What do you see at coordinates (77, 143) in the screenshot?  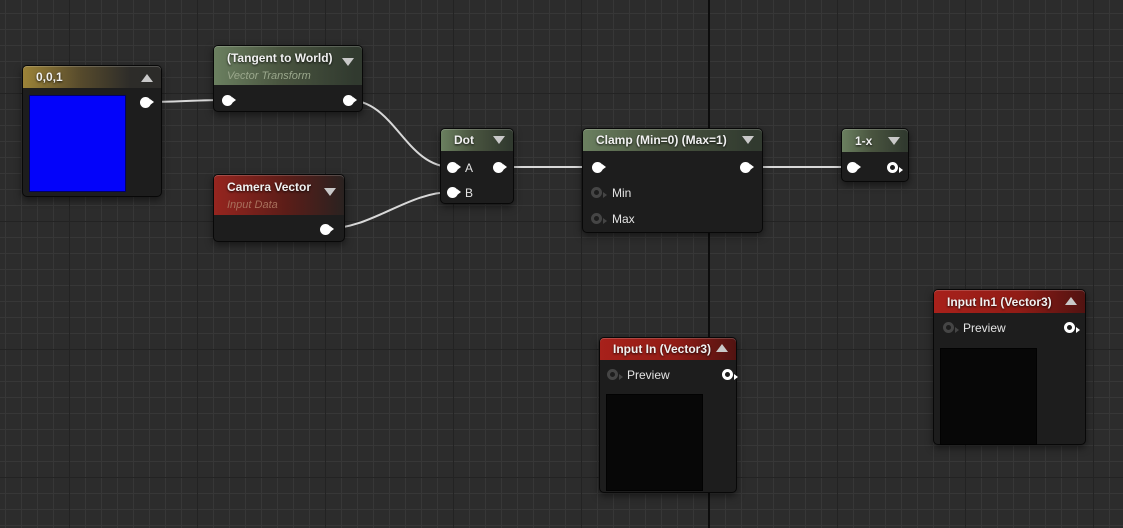 I see `color-preview-swatch` at bounding box center [77, 143].